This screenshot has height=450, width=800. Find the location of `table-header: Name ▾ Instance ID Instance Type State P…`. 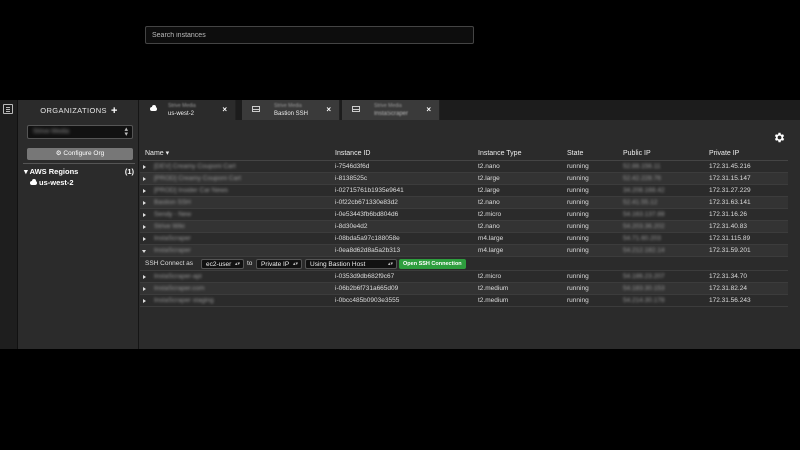

table-header: Name ▾ Instance ID Instance Type State P… is located at coordinates (464, 154).